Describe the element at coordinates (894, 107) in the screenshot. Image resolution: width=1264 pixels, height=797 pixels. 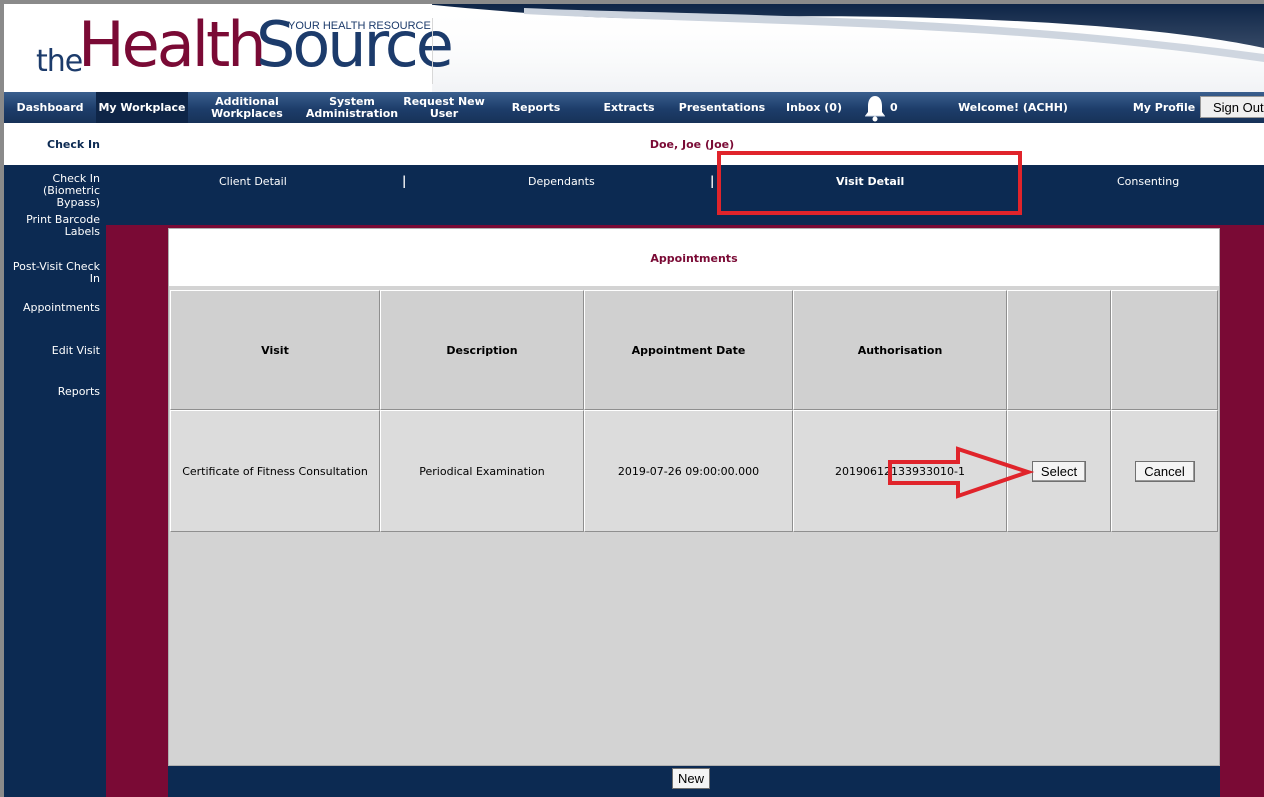
I see `notification-count: 0` at that location.